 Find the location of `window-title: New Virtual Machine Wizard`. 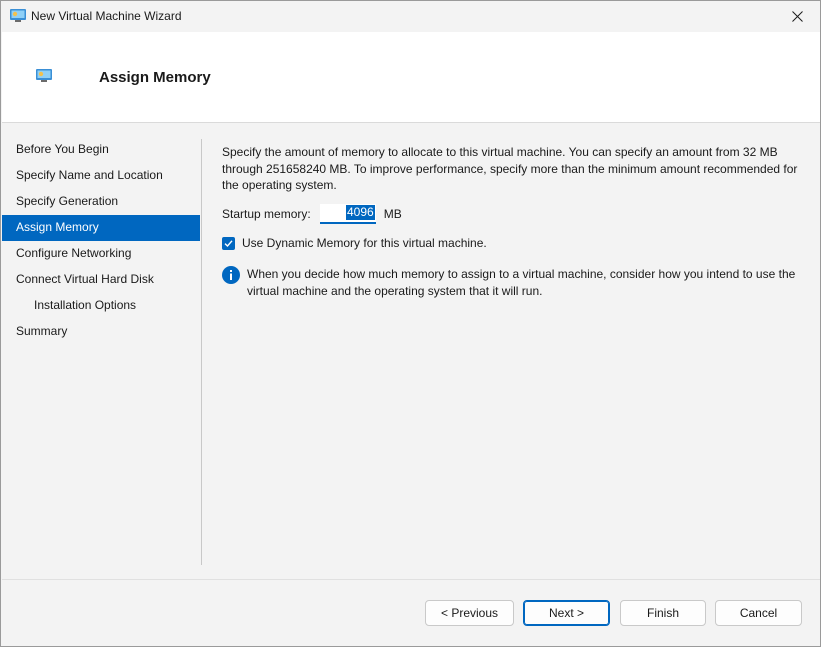

window-title: New Virtual Machine Wizard is located at coordinates (106, 16).